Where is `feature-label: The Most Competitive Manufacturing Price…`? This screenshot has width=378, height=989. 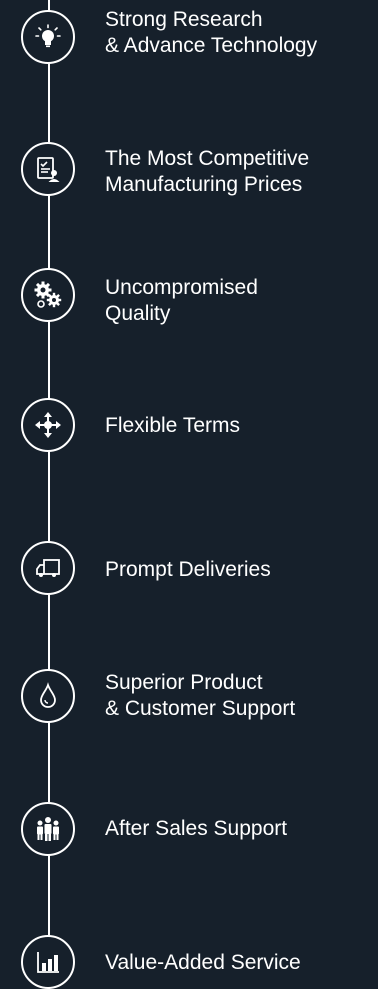
feature-label: The Most Competitive Manufacturing Price… is located at coordinates (207, 171).